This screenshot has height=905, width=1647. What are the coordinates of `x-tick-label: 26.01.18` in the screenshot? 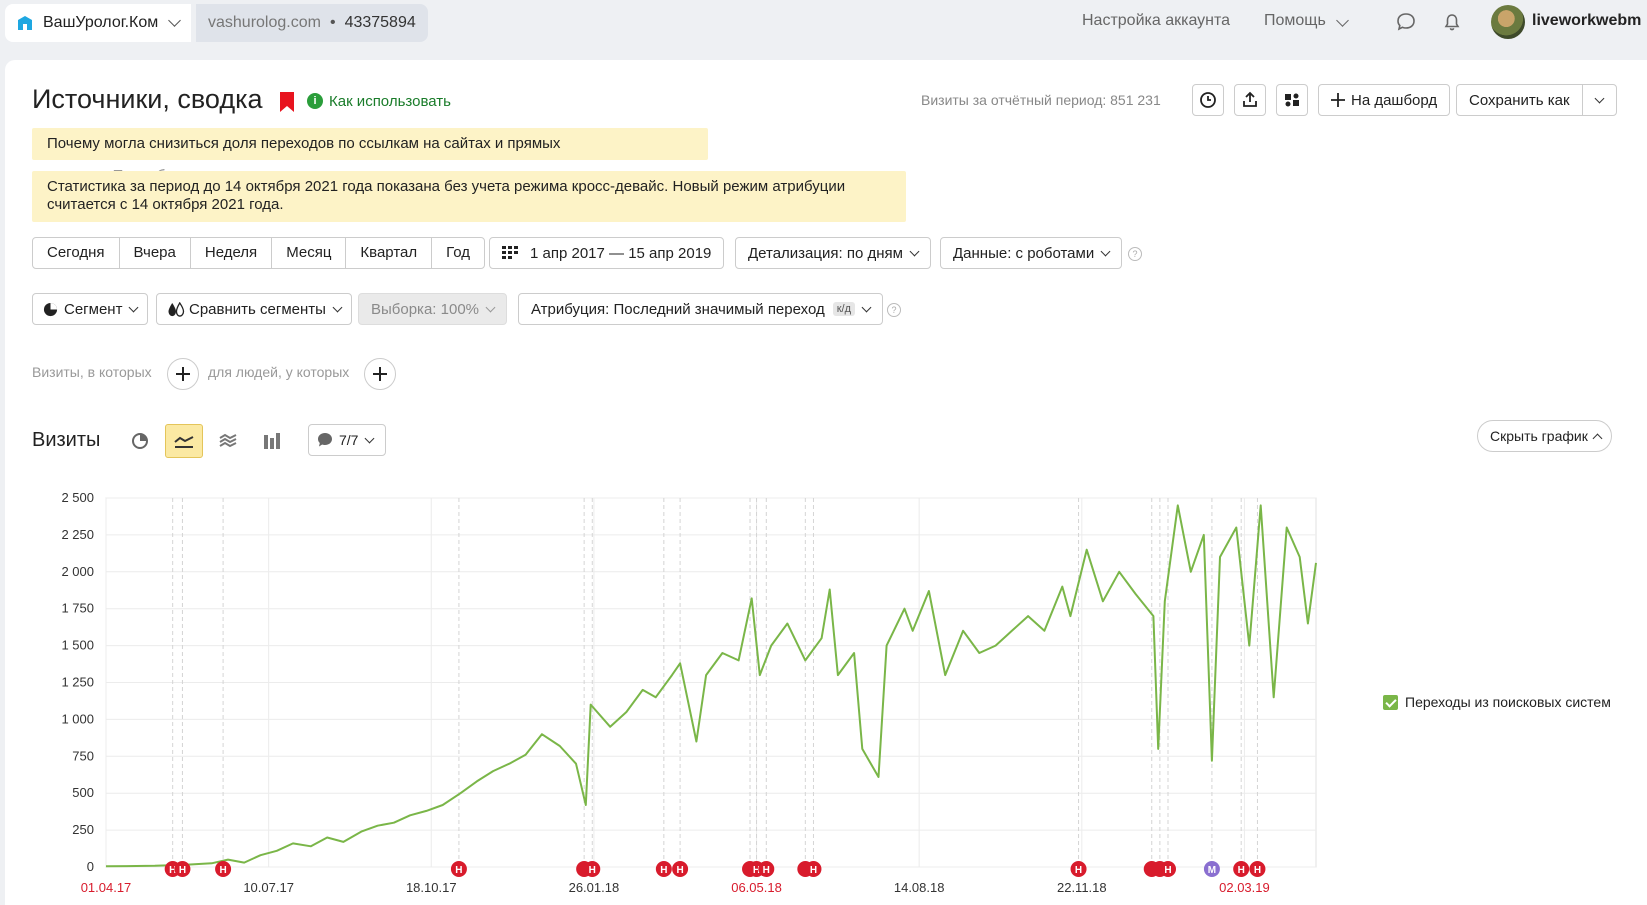 It's located at (594, 887).